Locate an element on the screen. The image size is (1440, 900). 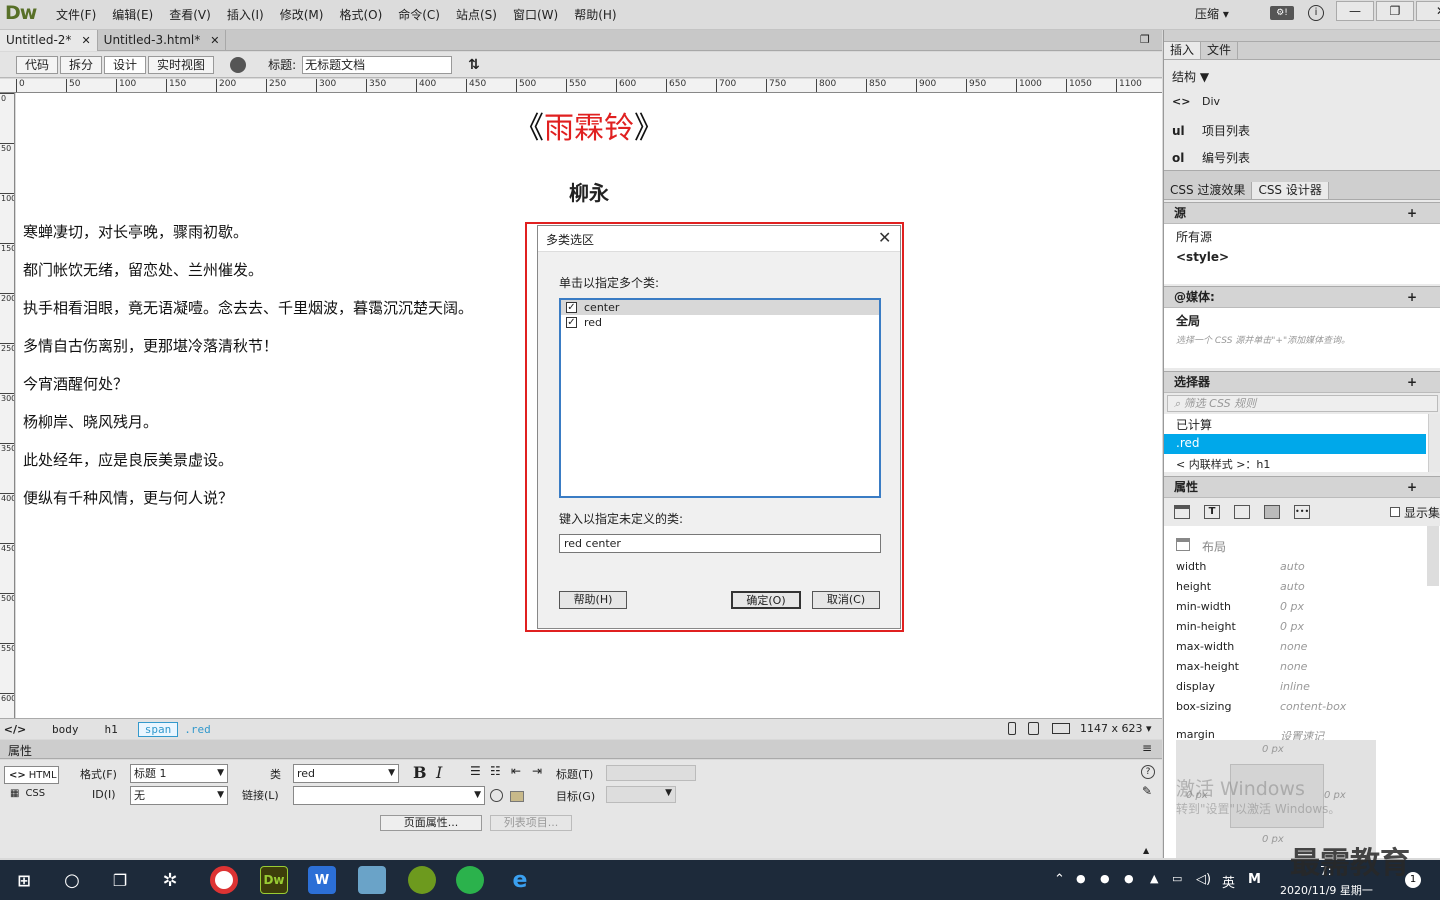
html-mode-button: <> HTML is located at coordinates (31, 775).